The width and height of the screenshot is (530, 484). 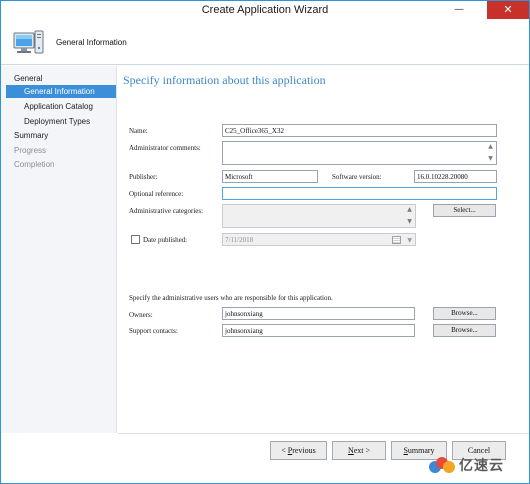 I want to click on sidebar-item-completion: Completion, so click(x=34, y=164).